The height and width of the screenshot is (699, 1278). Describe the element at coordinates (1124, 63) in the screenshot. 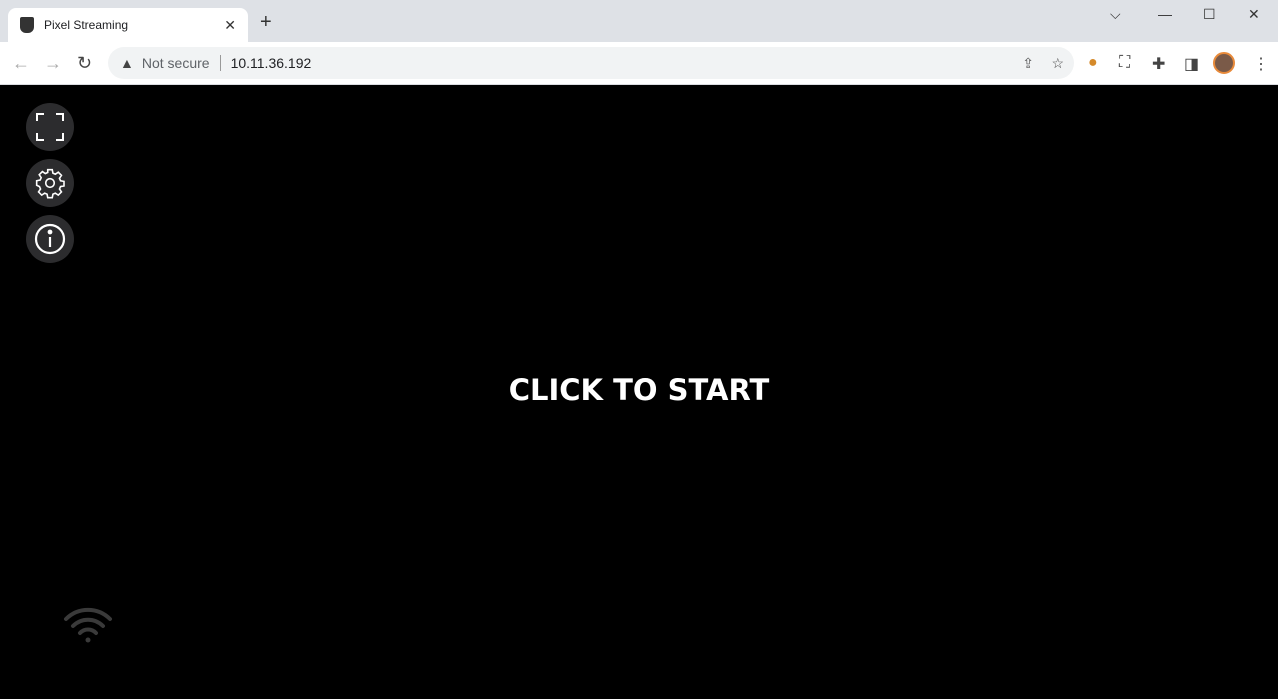

I see `screenshot-extension-icon: ⛶` at that location.